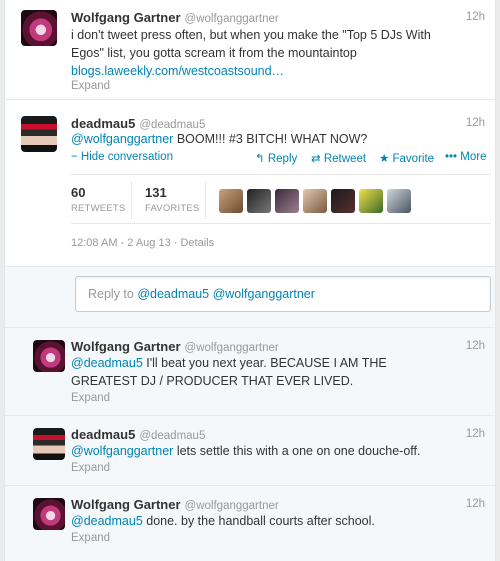 The image size is (500, 561). Describe the element at coordinates (98, 199) in the screenshot. I see `retweets-stat: 60 RETWEETS` at that location.